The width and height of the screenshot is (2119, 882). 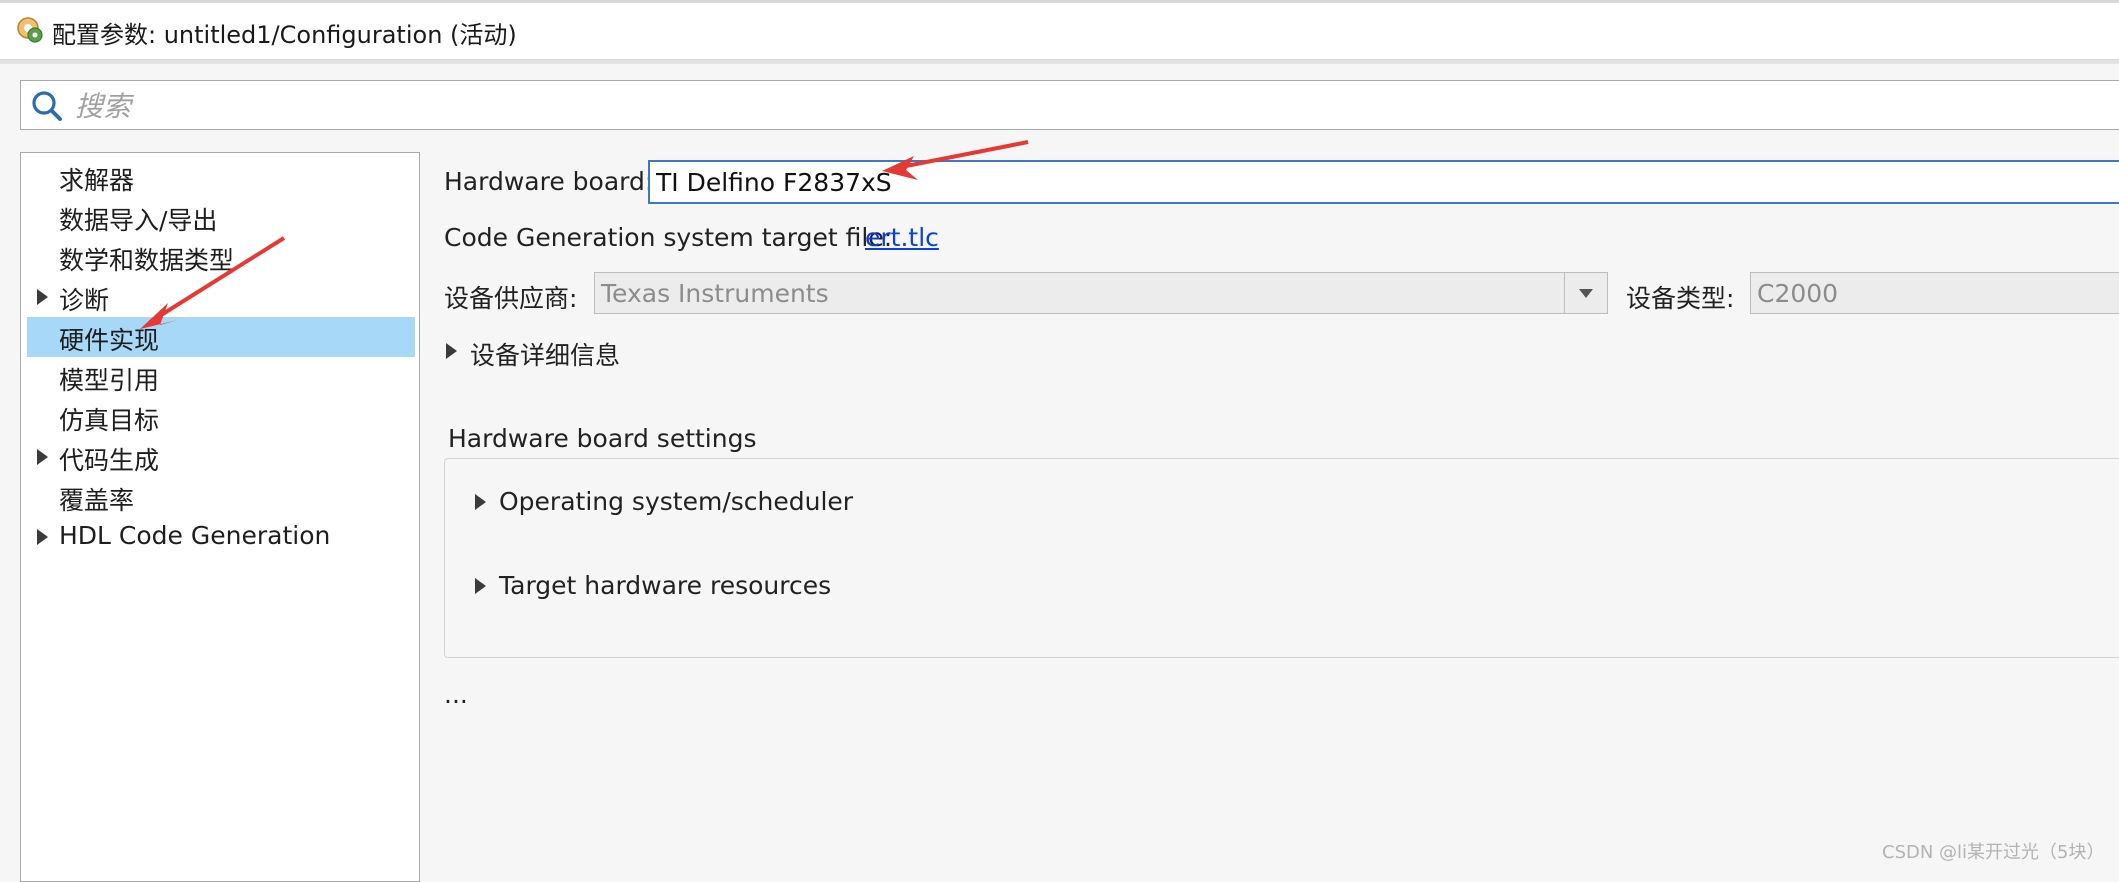 I want to click on device-vendor-dropdown: Texas Instruments, so click(x=1101, y=293).